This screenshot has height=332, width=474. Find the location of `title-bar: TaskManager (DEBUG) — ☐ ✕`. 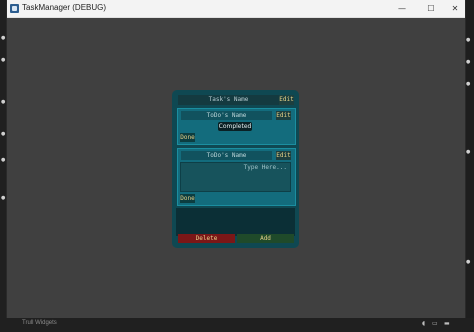

title-bar: TaskManager (DEBUG) — ☐ ✕ is located at coordinates (236, 9).